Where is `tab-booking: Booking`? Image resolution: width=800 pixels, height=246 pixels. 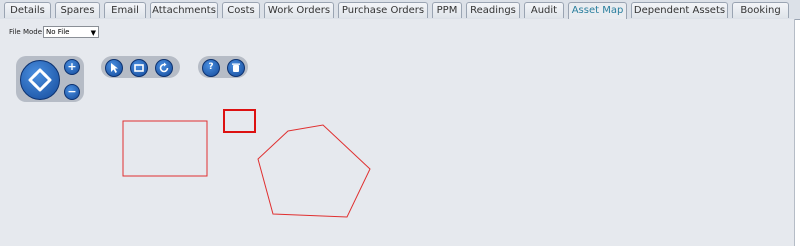 tab-booking: Booking is located at coordinates (760, 10).